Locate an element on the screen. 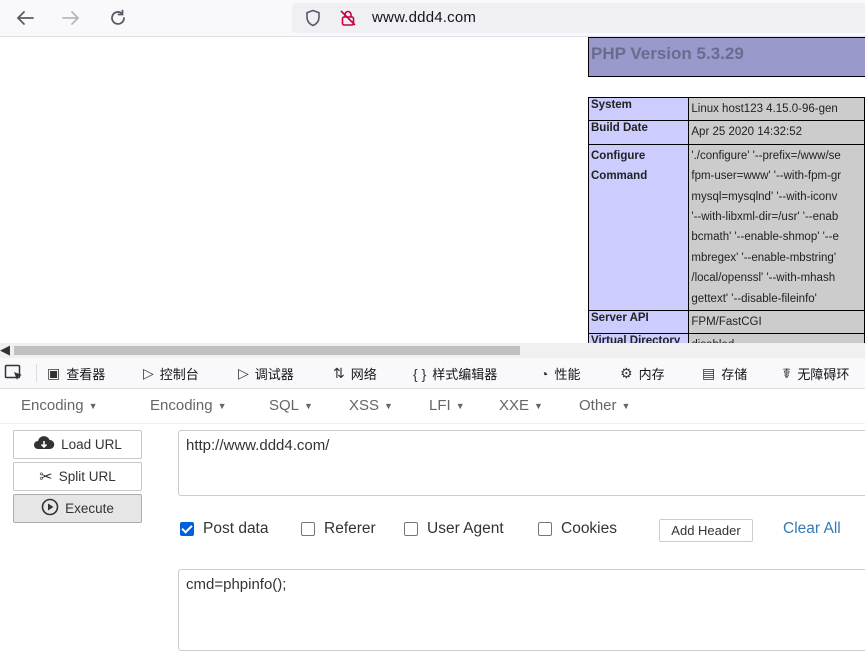 This screenshot has width=865, height=651. tab-console: ▷ 控制台 is located at coordinates (171, 373).